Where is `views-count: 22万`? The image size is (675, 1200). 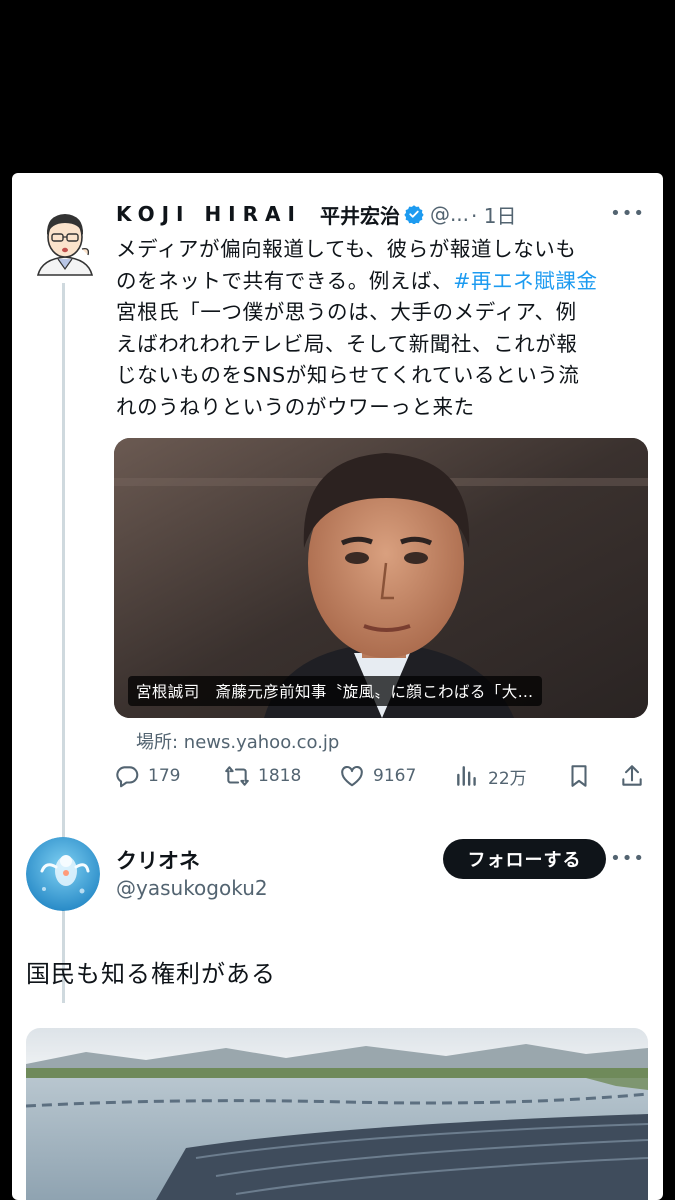 views-count: 22万 is located at coordinates (507, 778).